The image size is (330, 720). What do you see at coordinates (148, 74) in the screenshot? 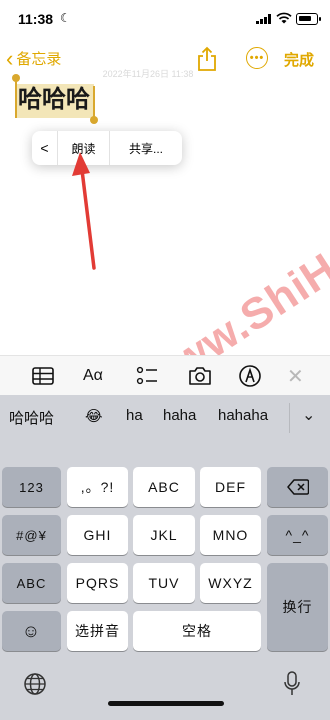
I see `note-date: 2022年11月26日 11:38` at bounding box center [148, 74].